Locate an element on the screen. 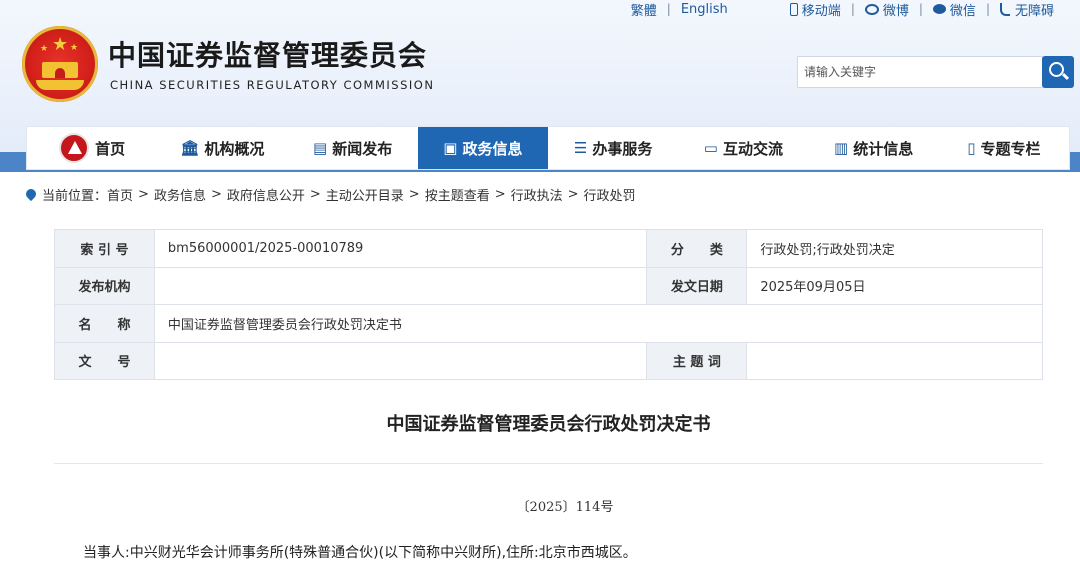 This screenshot has width=1080, height=576. nav-service: ☰ 办事服务 is located at coordinates (613, 148).